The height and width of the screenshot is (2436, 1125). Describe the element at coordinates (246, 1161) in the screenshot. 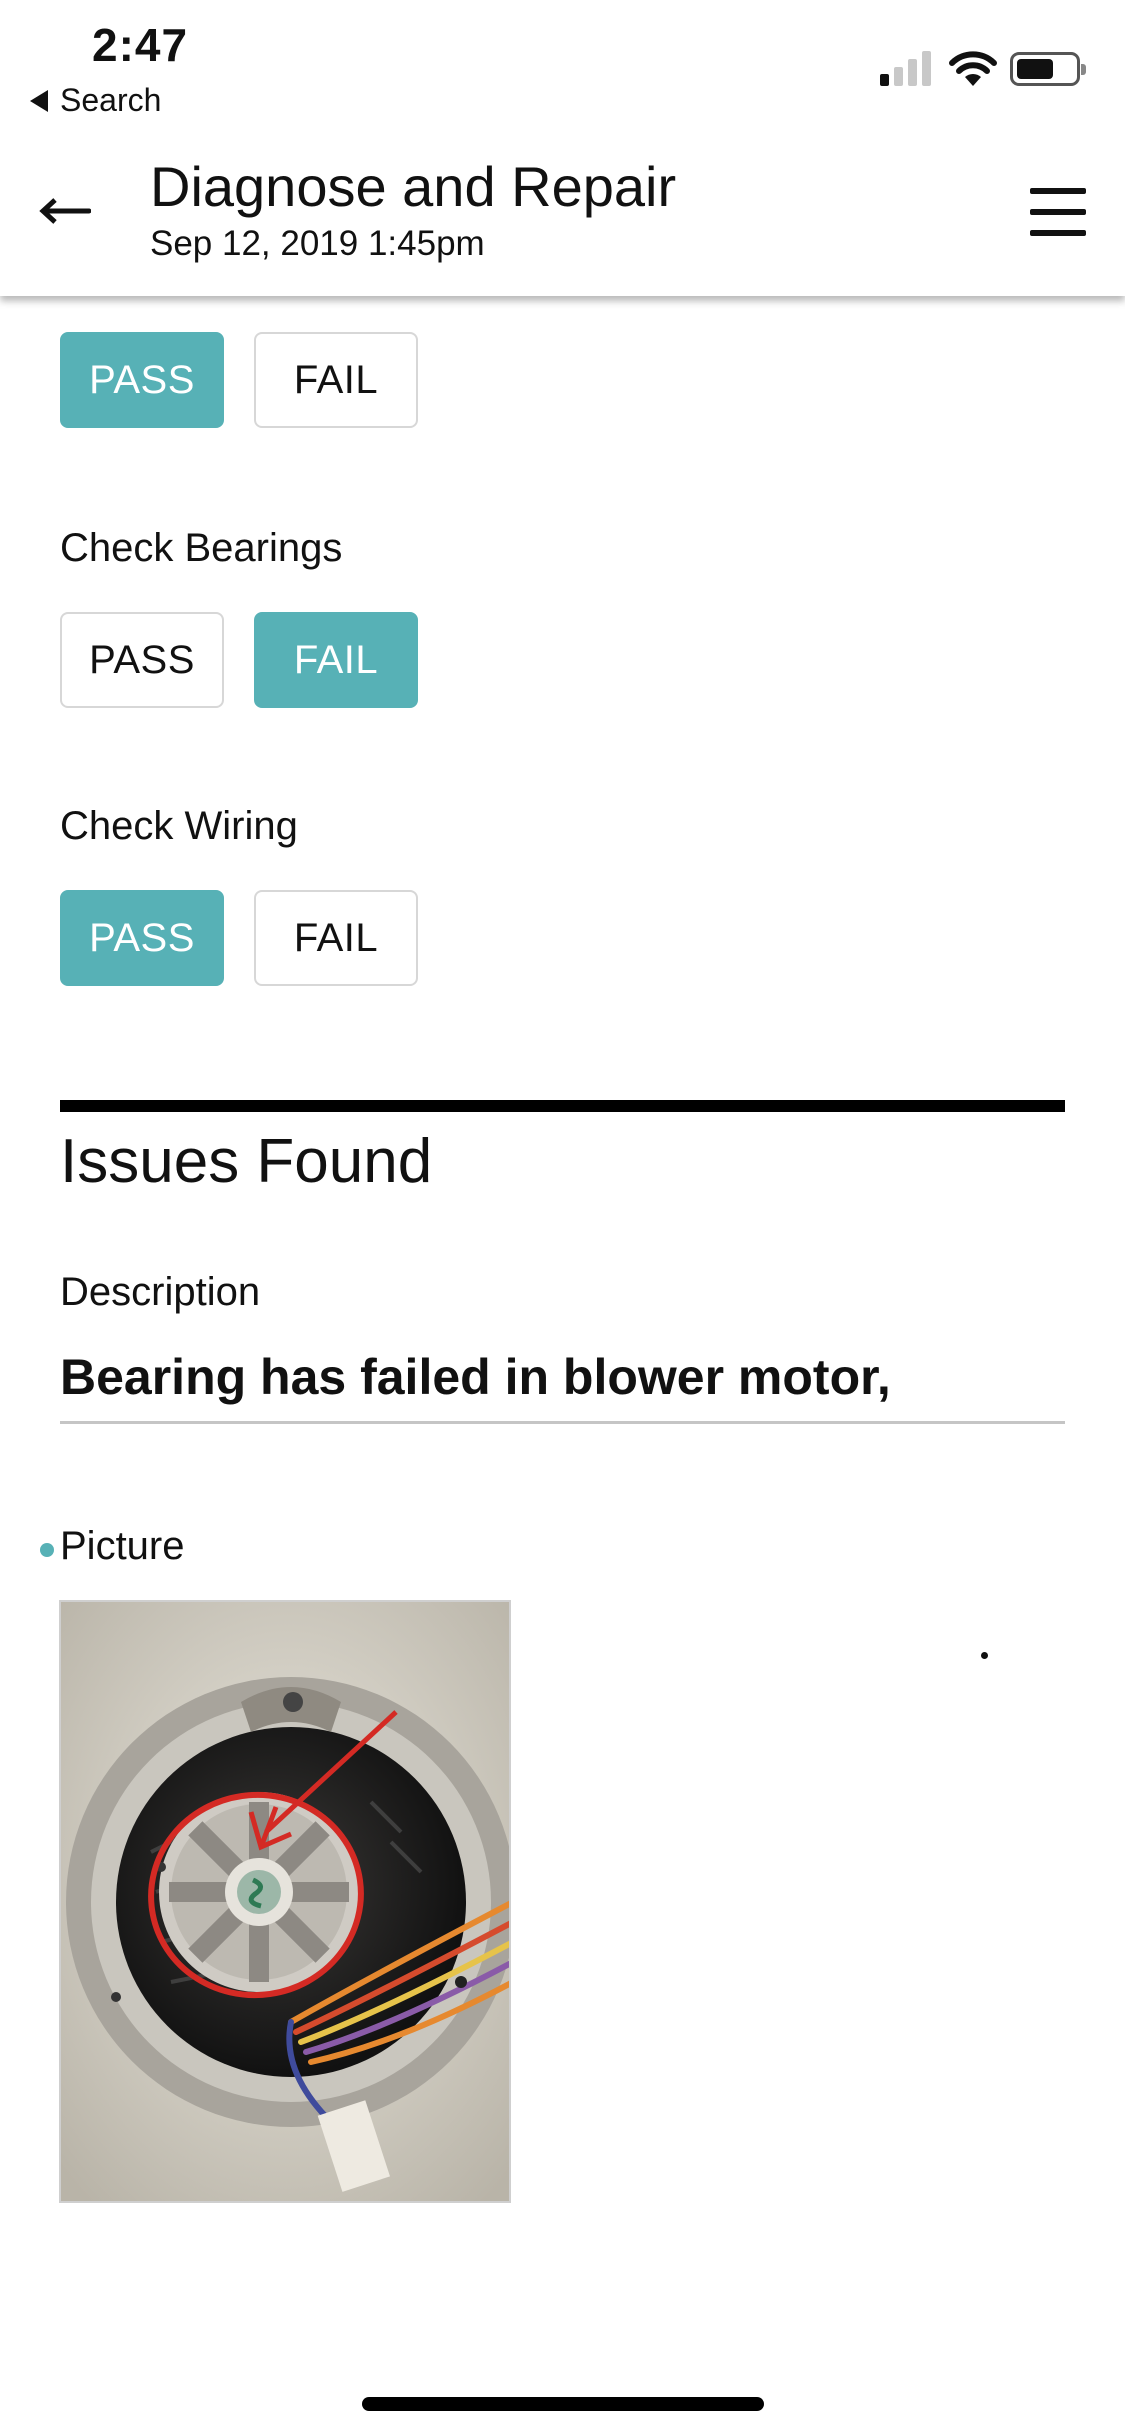

I see `issues-section-title: Issues Found` at that location.